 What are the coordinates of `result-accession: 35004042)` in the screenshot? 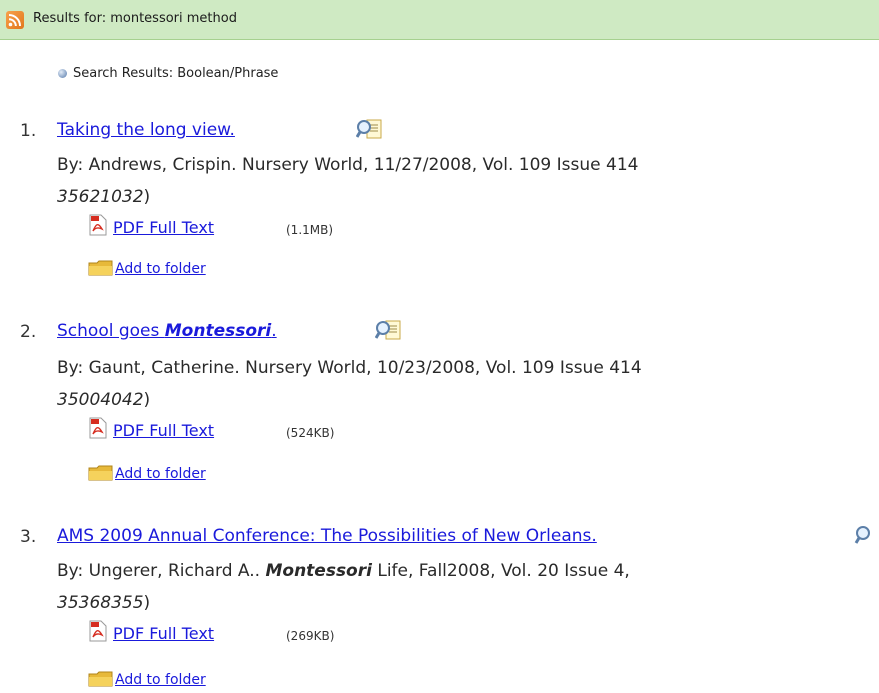 It's located at (104, 400).